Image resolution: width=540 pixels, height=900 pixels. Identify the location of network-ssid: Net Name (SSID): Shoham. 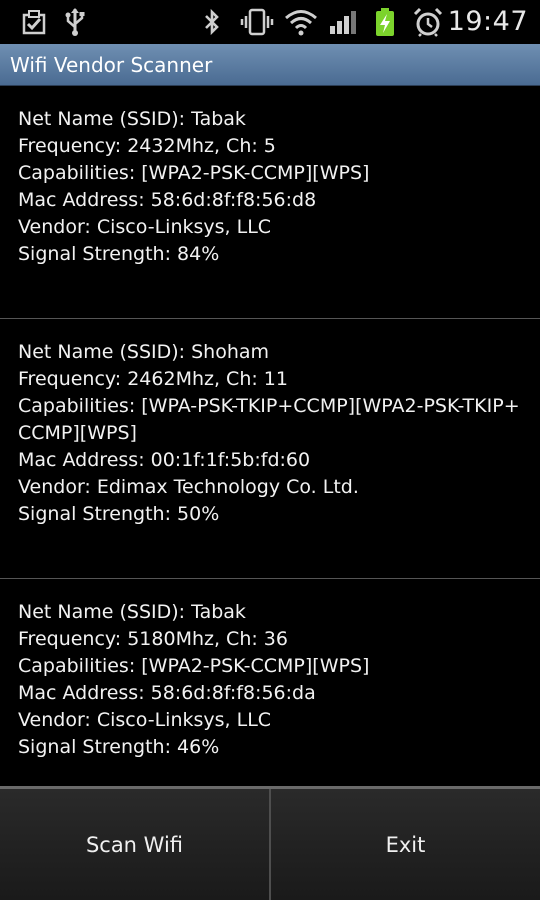
(144, 352).